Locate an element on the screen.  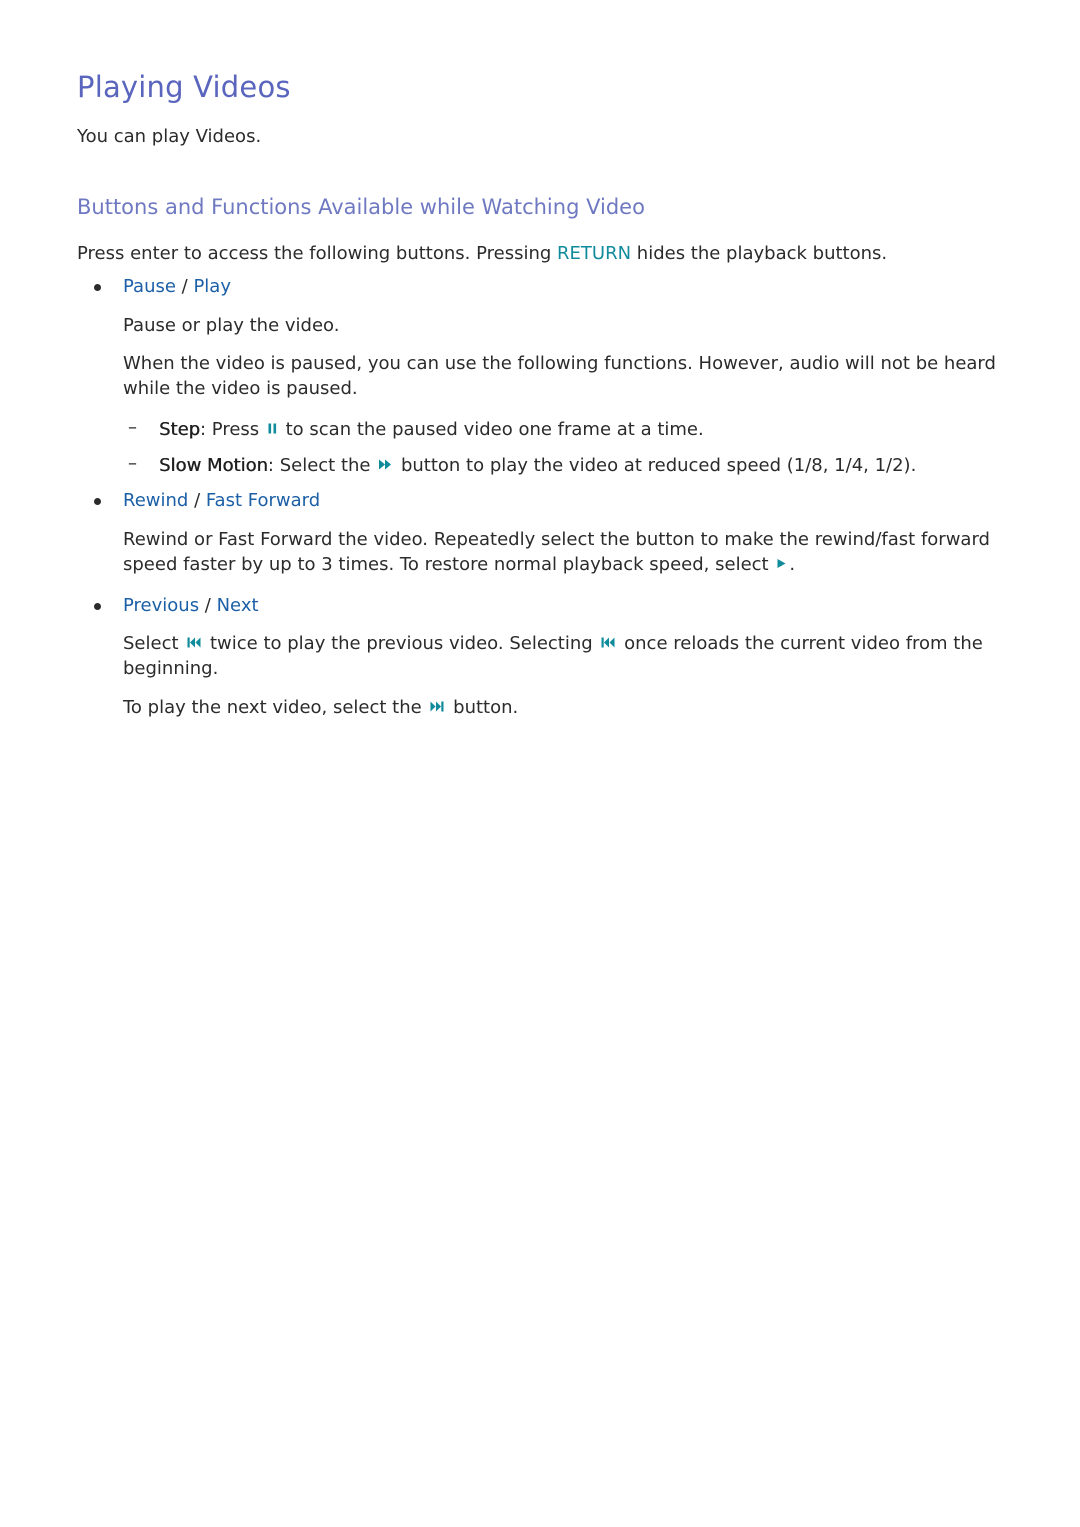
pause-icon is located at coordinates (272, 428).